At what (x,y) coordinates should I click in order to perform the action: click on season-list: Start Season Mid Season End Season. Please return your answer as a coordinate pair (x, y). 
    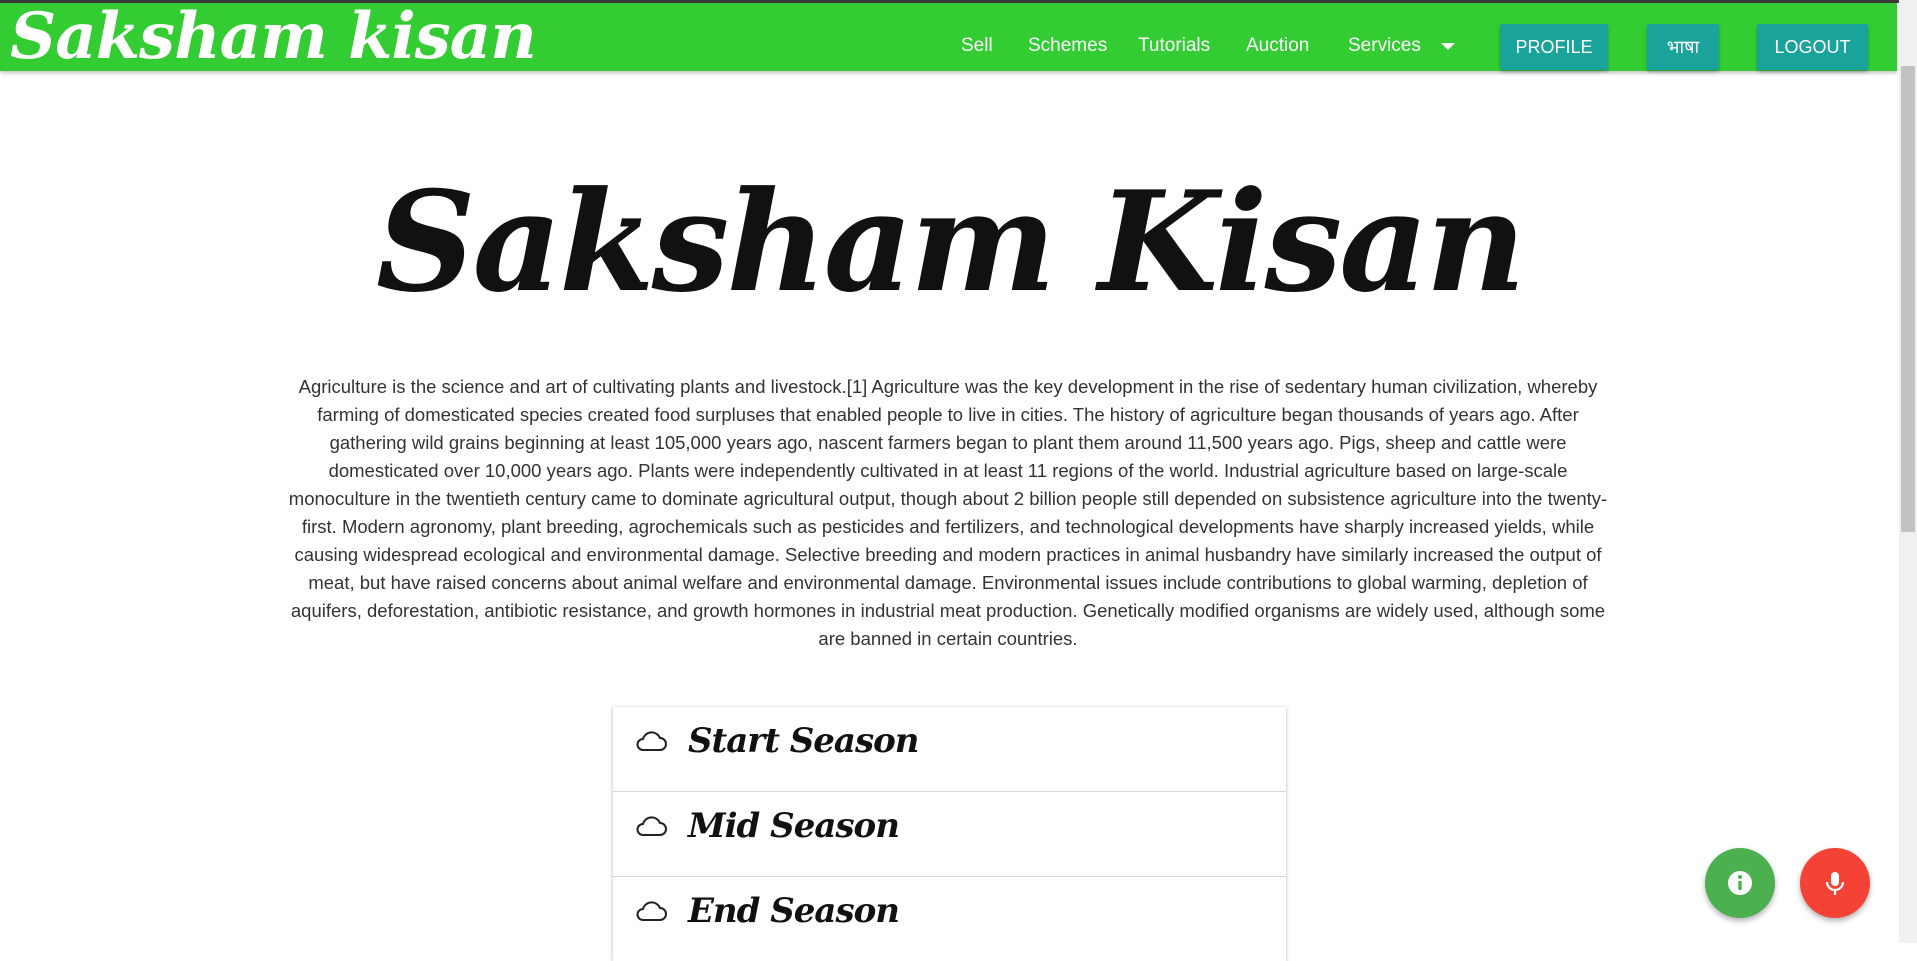
    Looking at the image, I should click on (949, 834).